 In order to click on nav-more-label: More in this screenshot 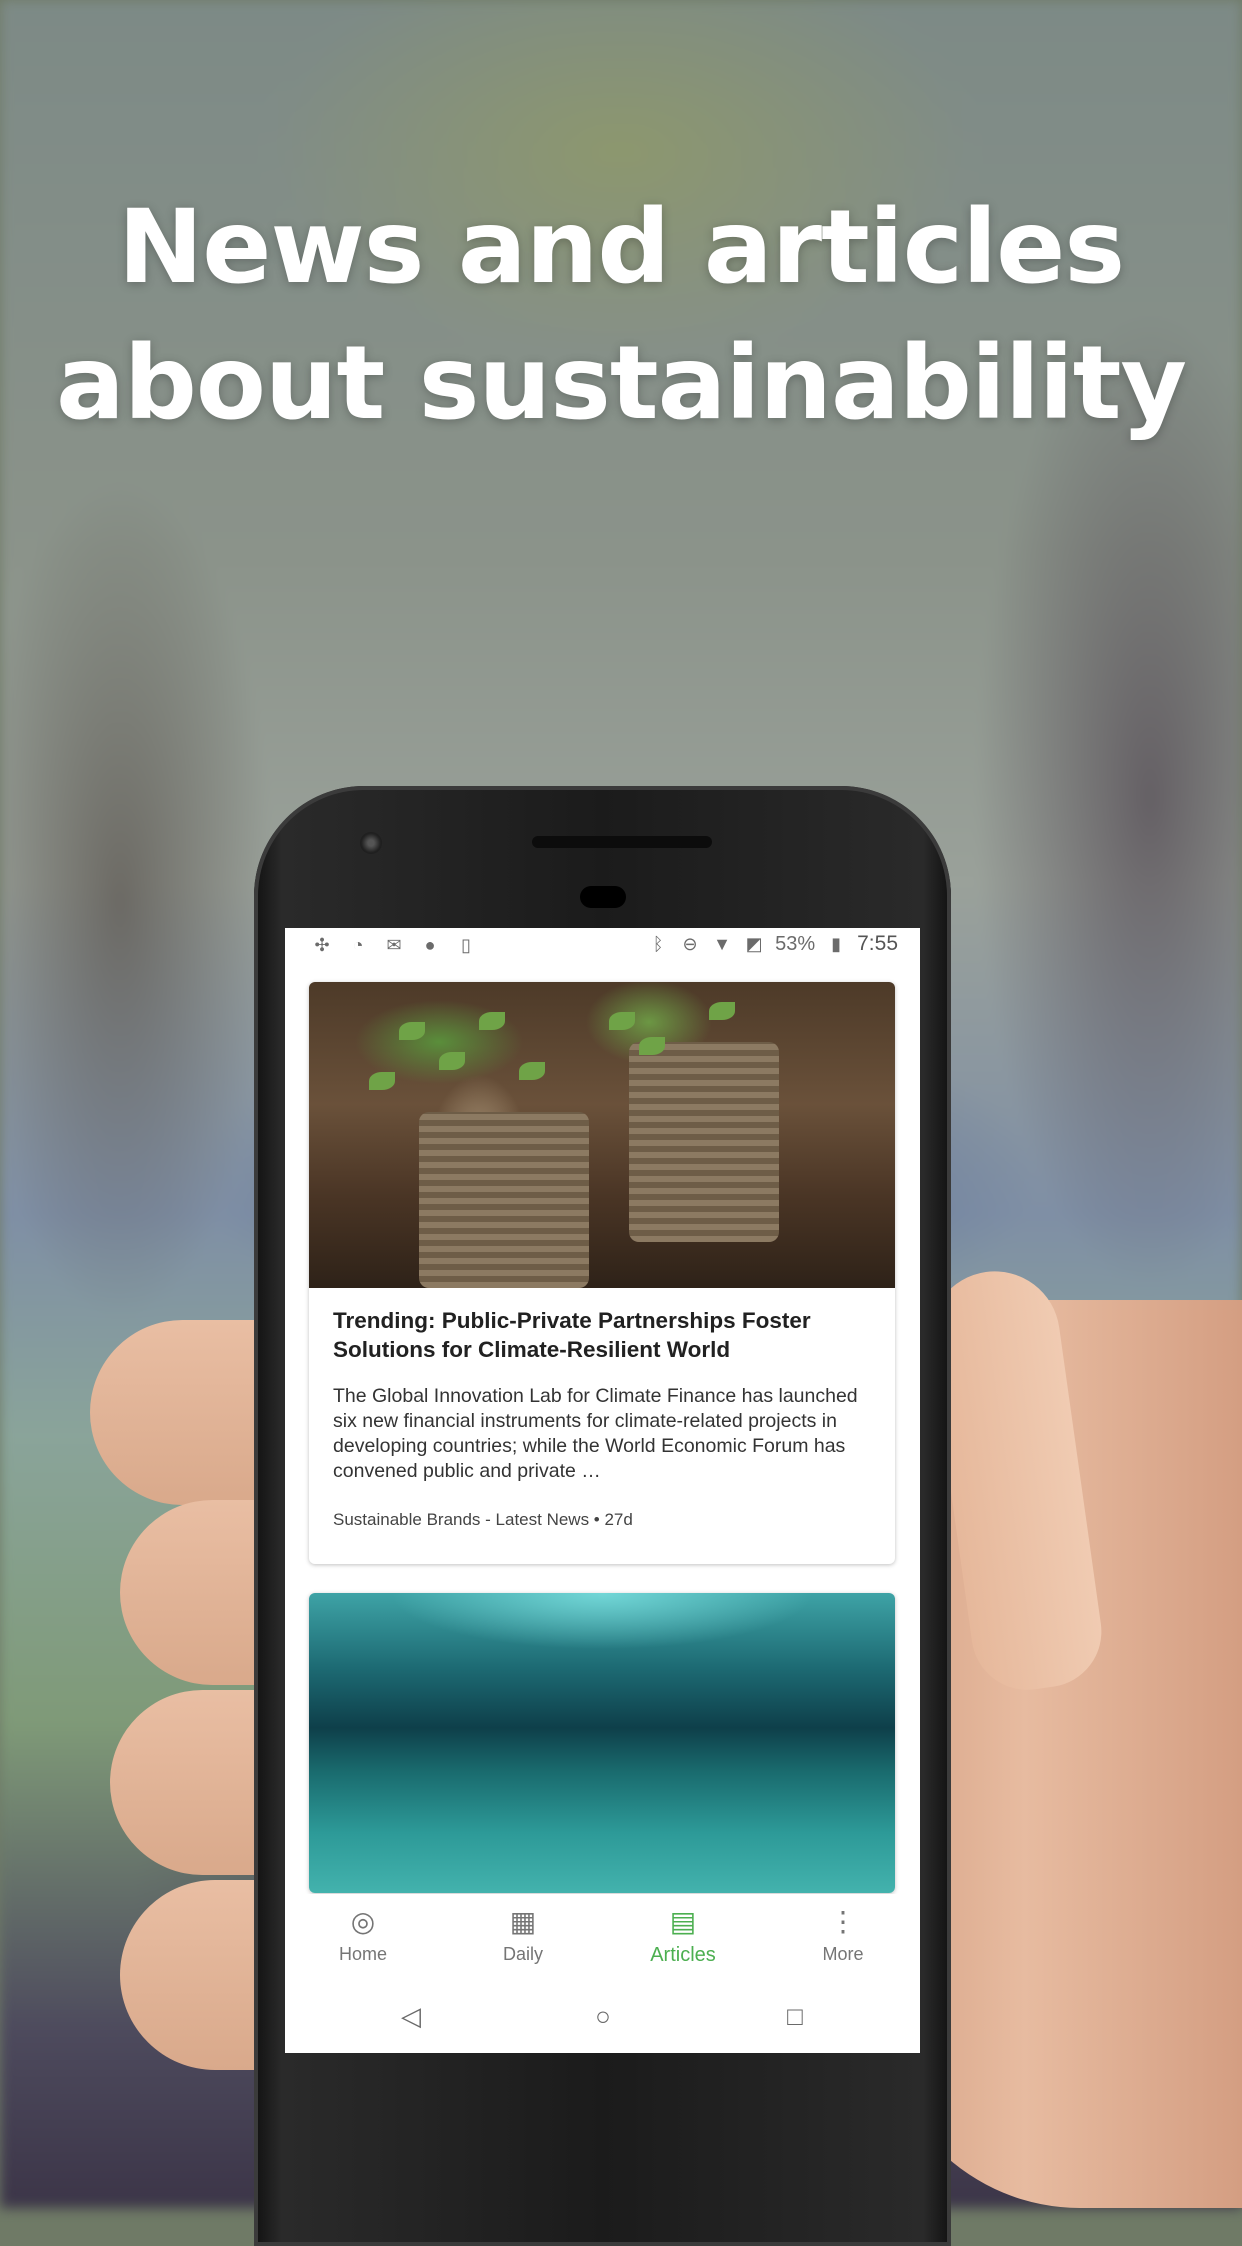, I will do `click(843, 1954)`.